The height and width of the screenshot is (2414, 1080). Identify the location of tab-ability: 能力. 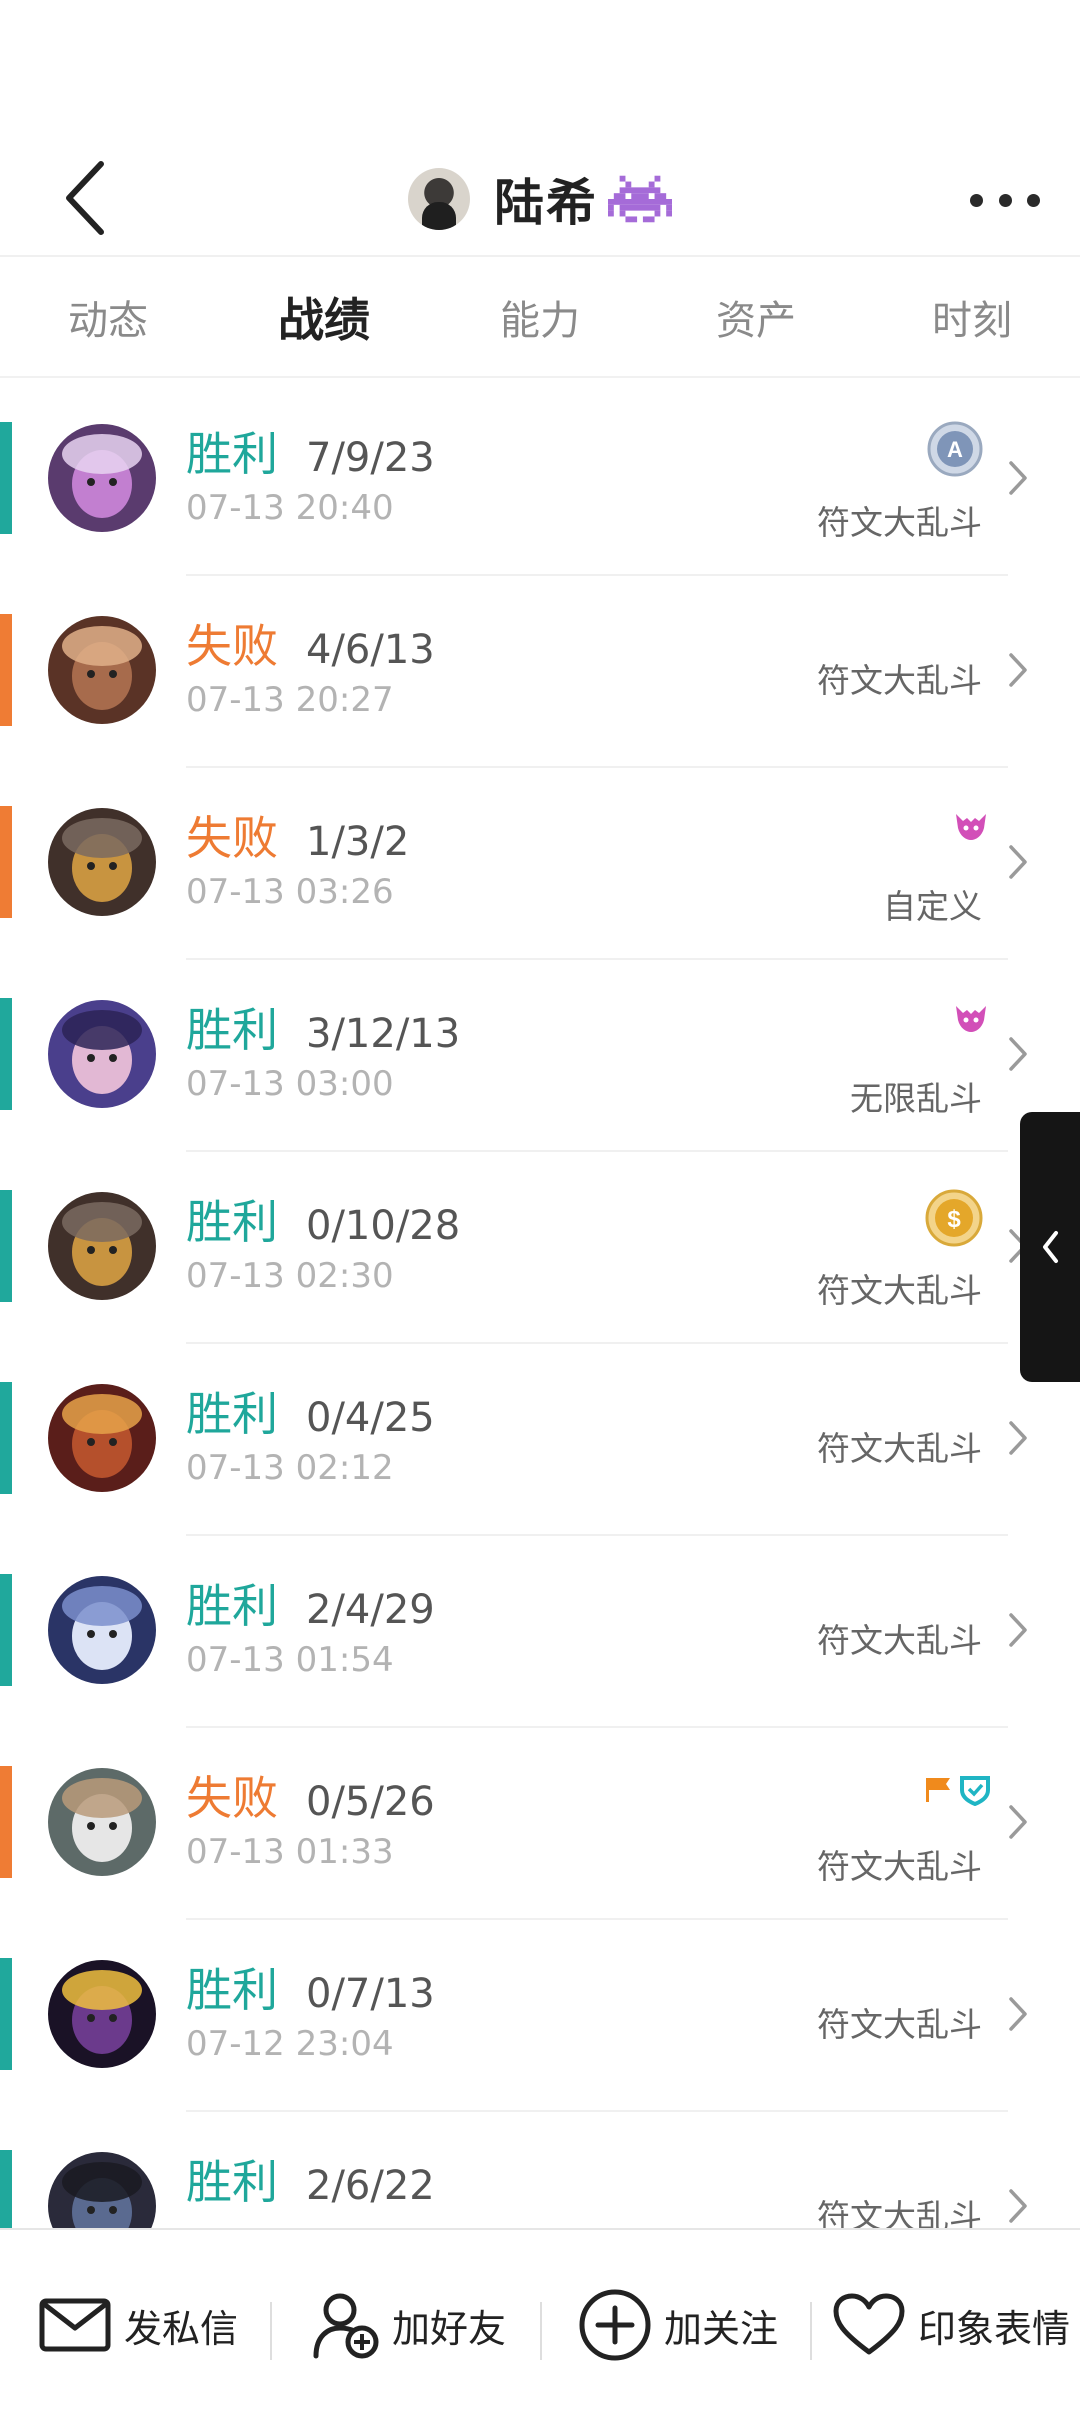
(540, 317).